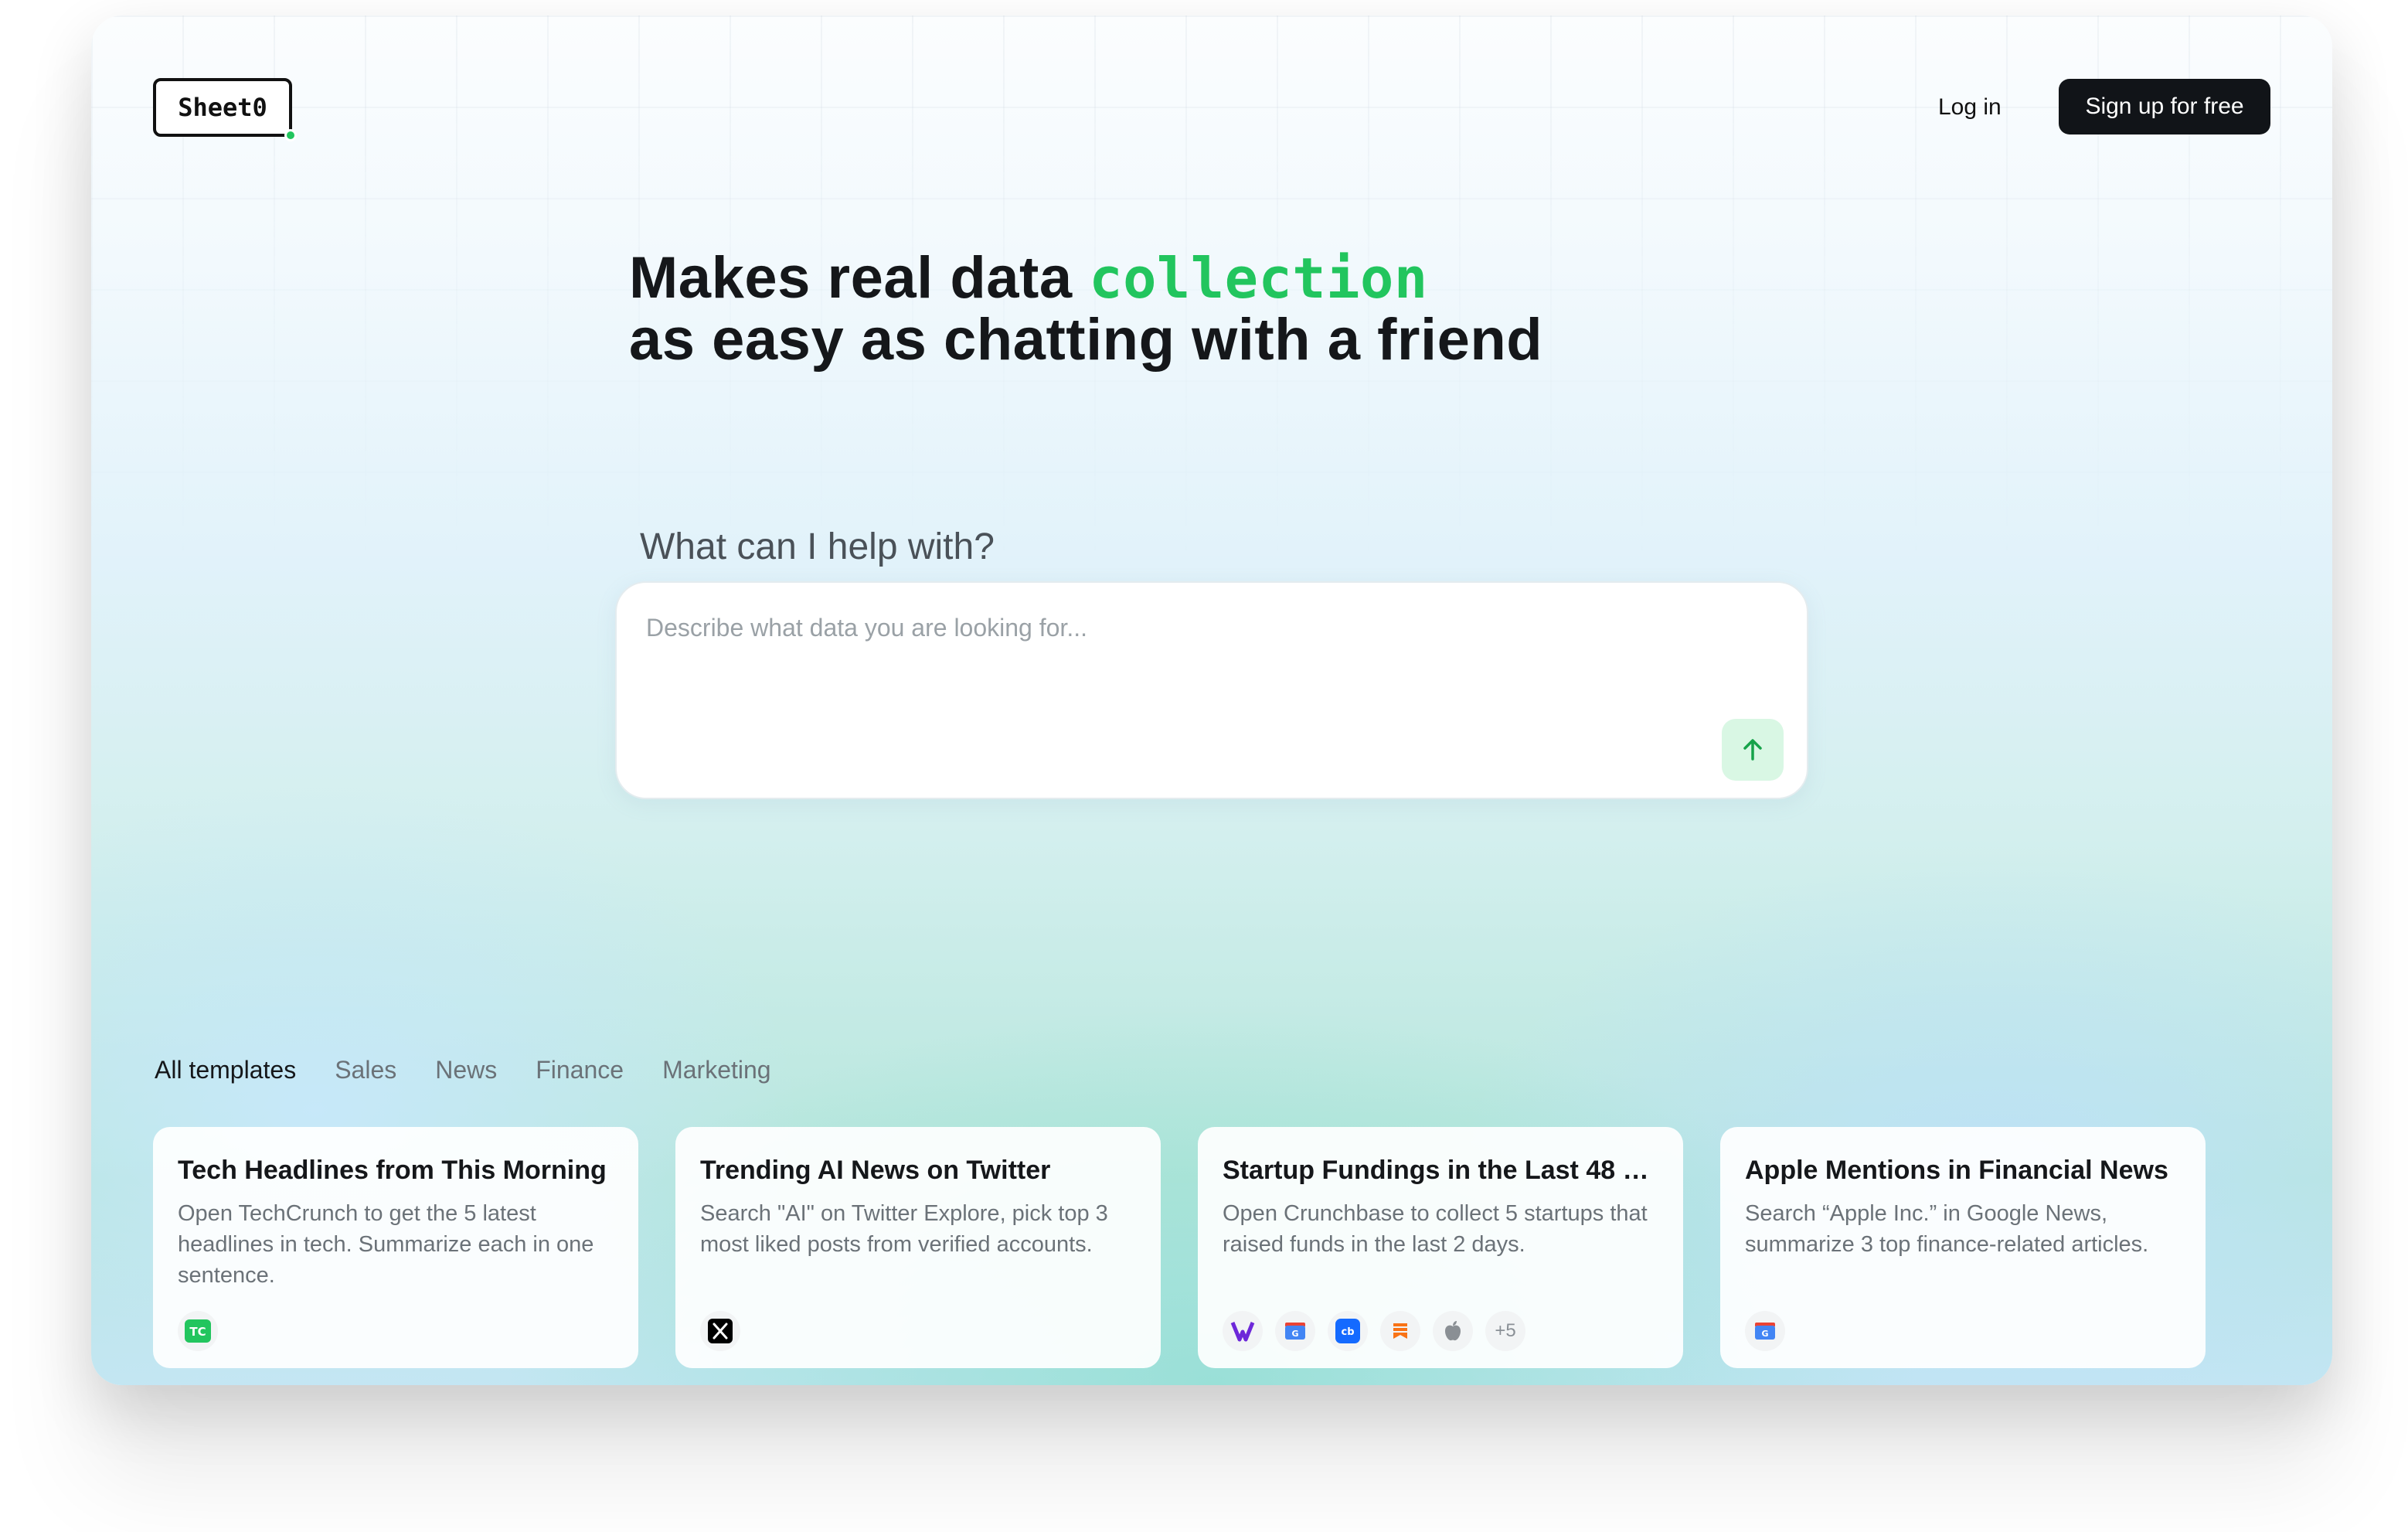 The height and width of the screenshot is (1532, 2408). I want to click on svg-text: cb, so click(1347, 1332).